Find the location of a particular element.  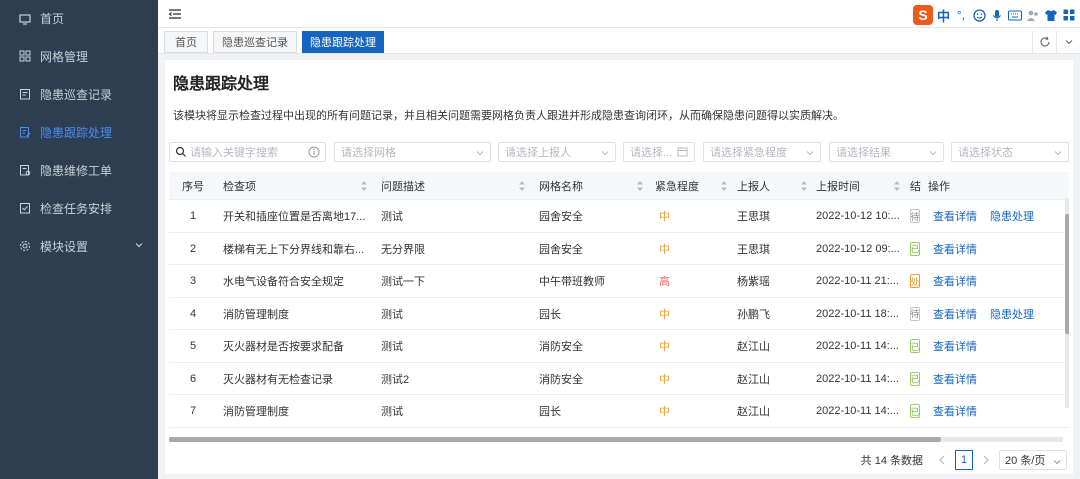

vertical-scrollbar is located at coordinates (1067, 303).